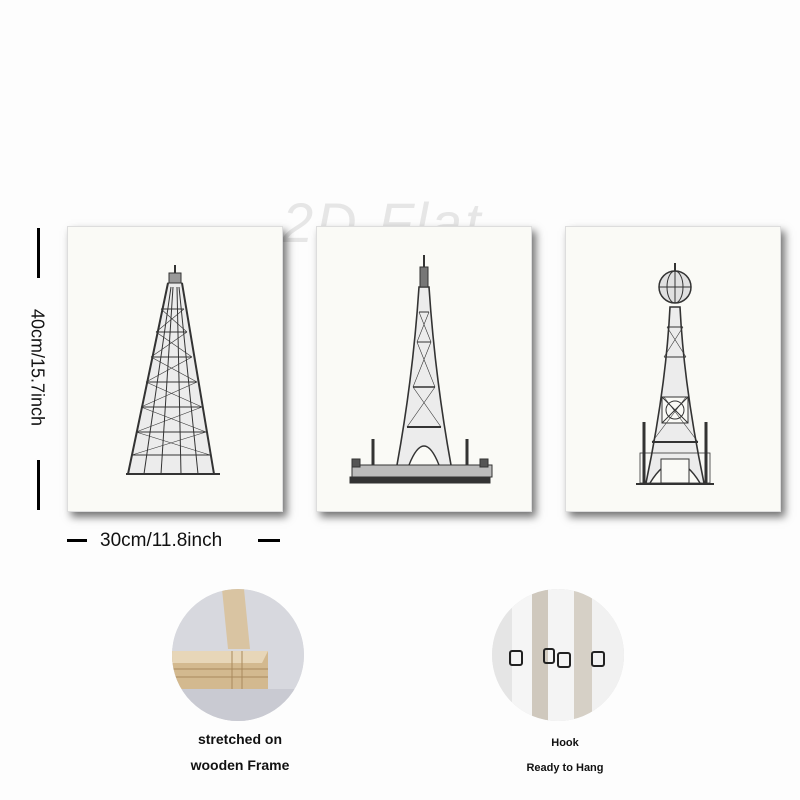 This screenshot has height=800, width=800. Describe the element at coordinates (161, 540) in the screenshot. I see `width-dimension-label: 30cm/11.8inch` at that location.